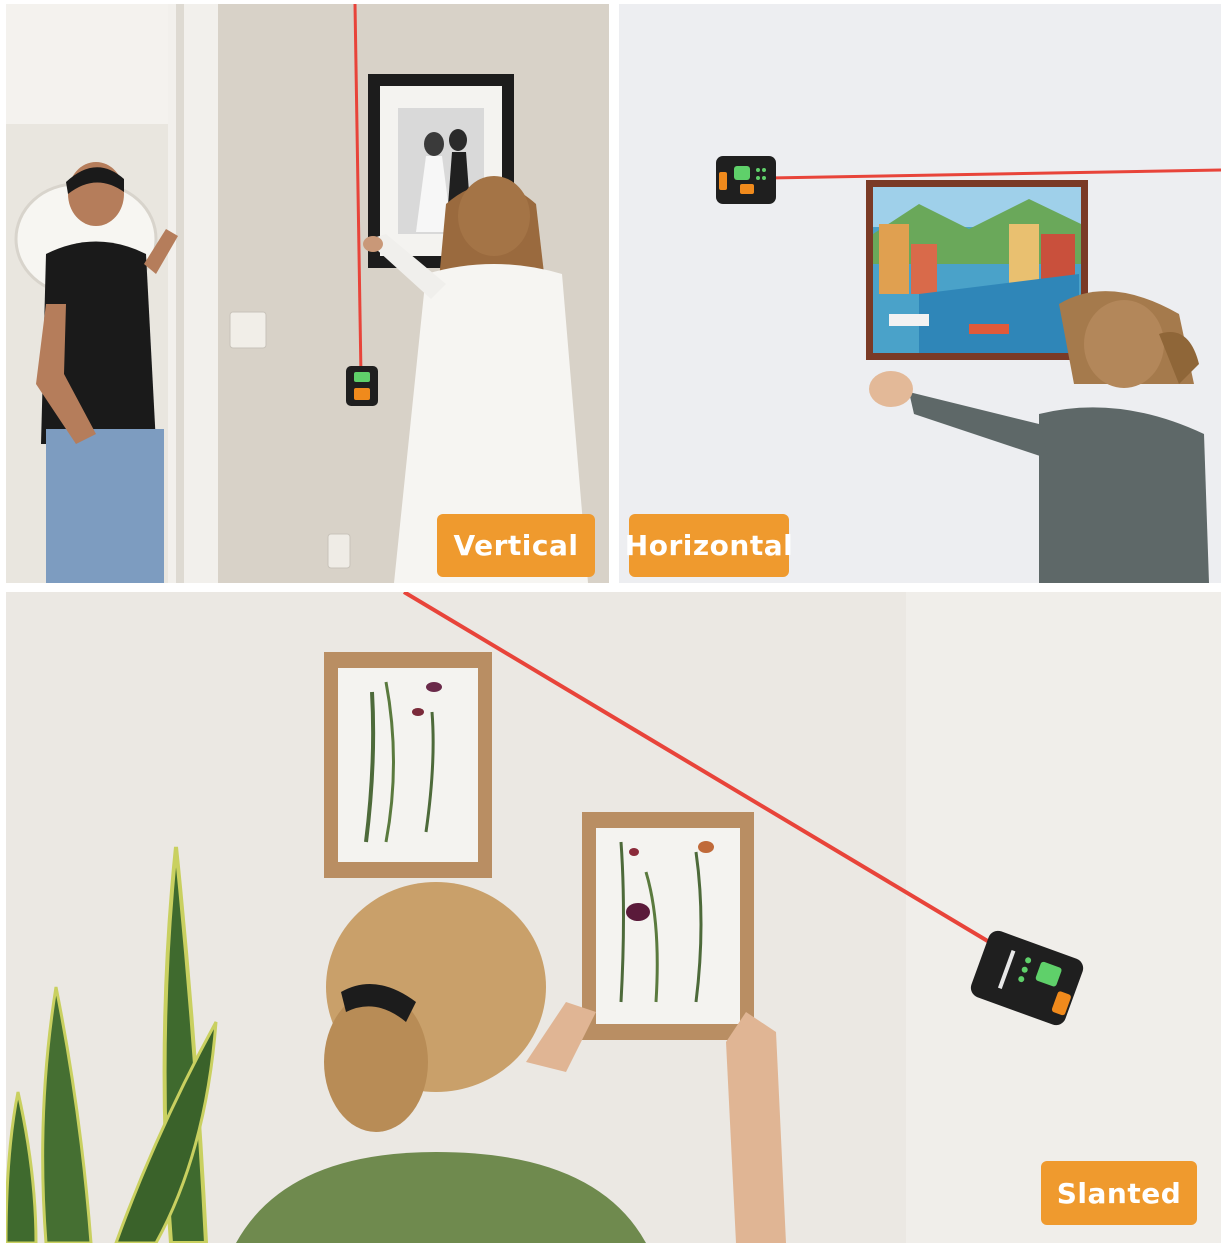 Image resolution: width=1221 pixels, height=1243 pixels. I want to click on vertical-label: Vertical, so click(516, 545).